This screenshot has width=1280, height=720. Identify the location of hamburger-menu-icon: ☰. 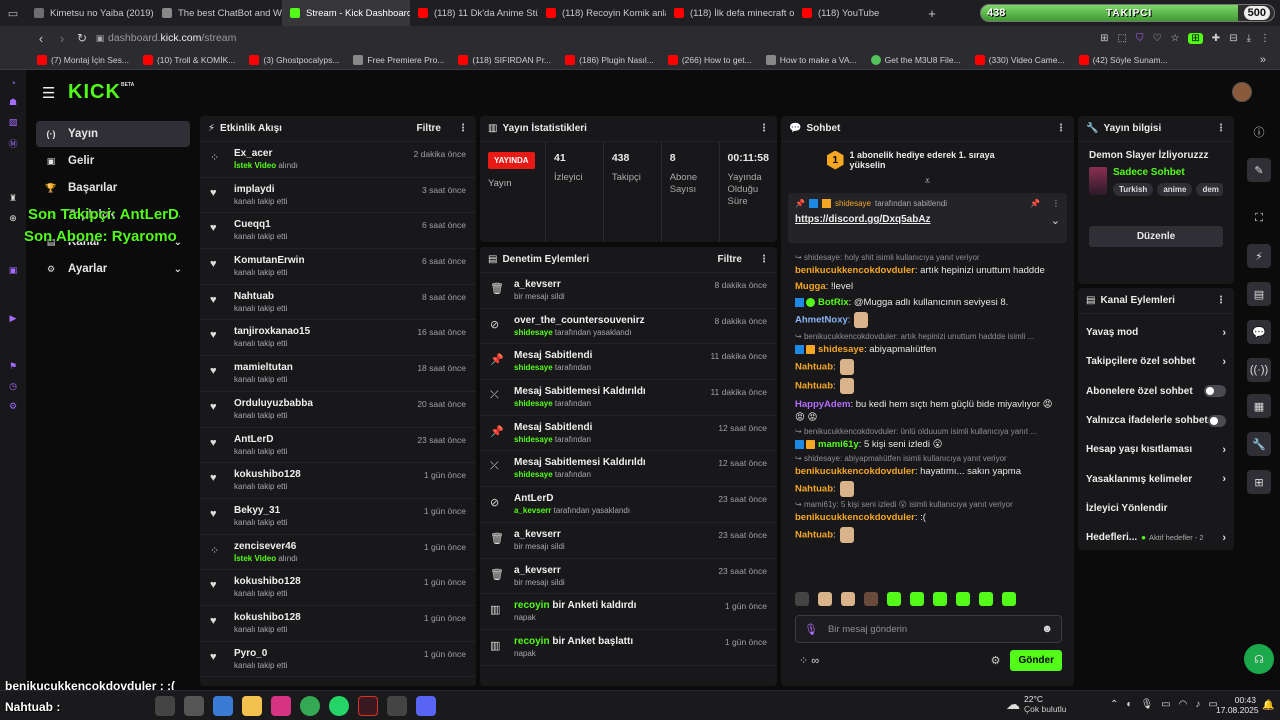
(48, 93).